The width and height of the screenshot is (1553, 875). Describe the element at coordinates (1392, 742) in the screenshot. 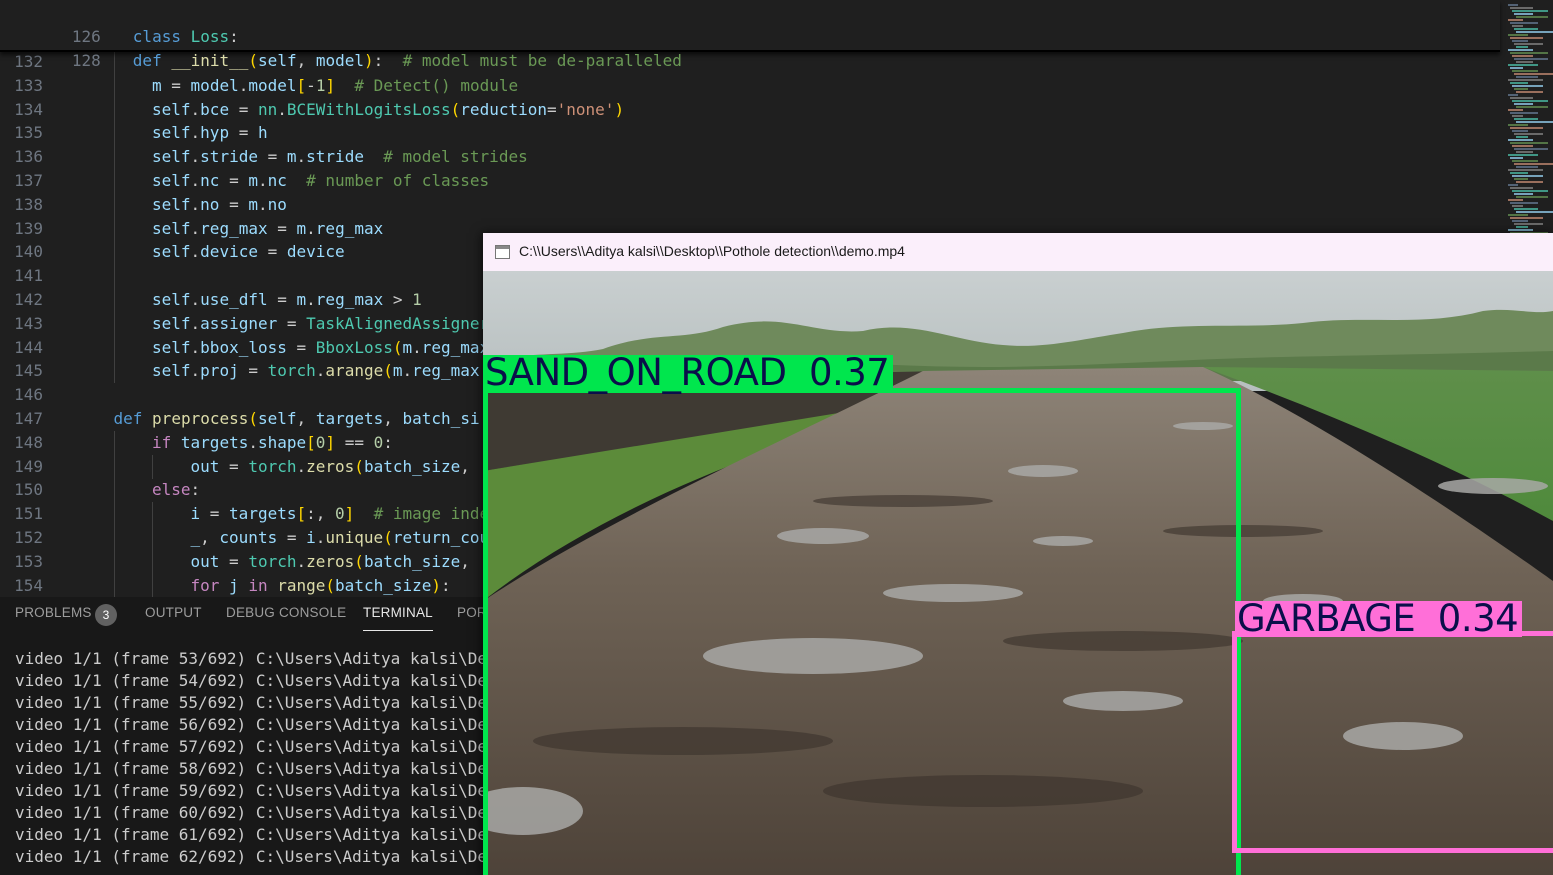

I see `detection-box-garbage` at that location.